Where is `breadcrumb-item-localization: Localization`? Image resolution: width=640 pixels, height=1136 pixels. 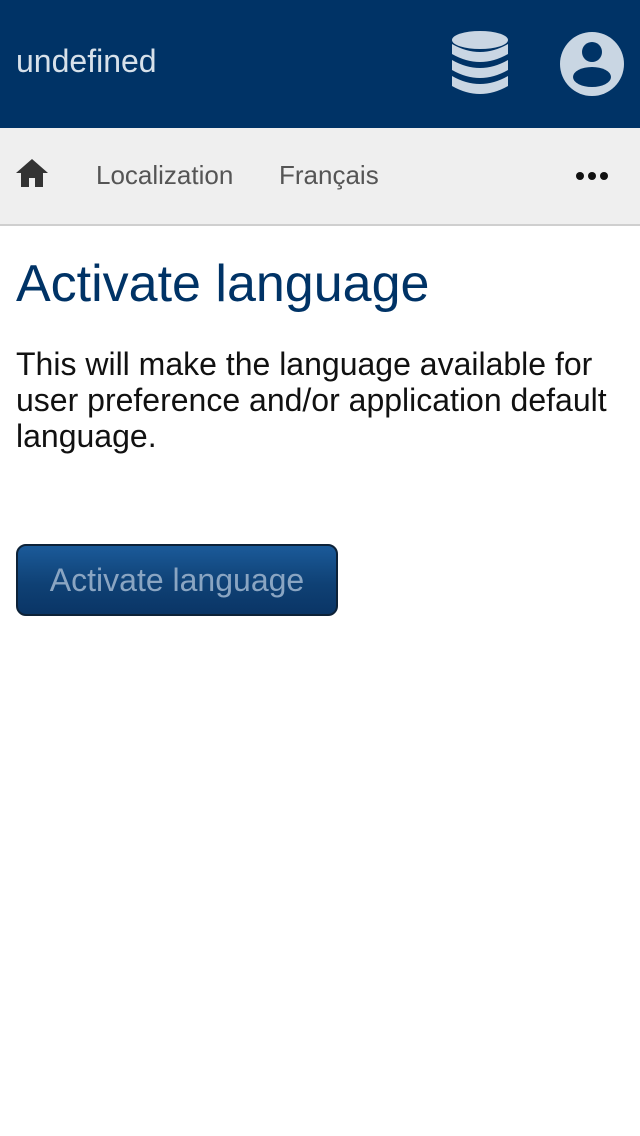
breadcrumb-item-localization: Localization is located at coordinates (164, 175).